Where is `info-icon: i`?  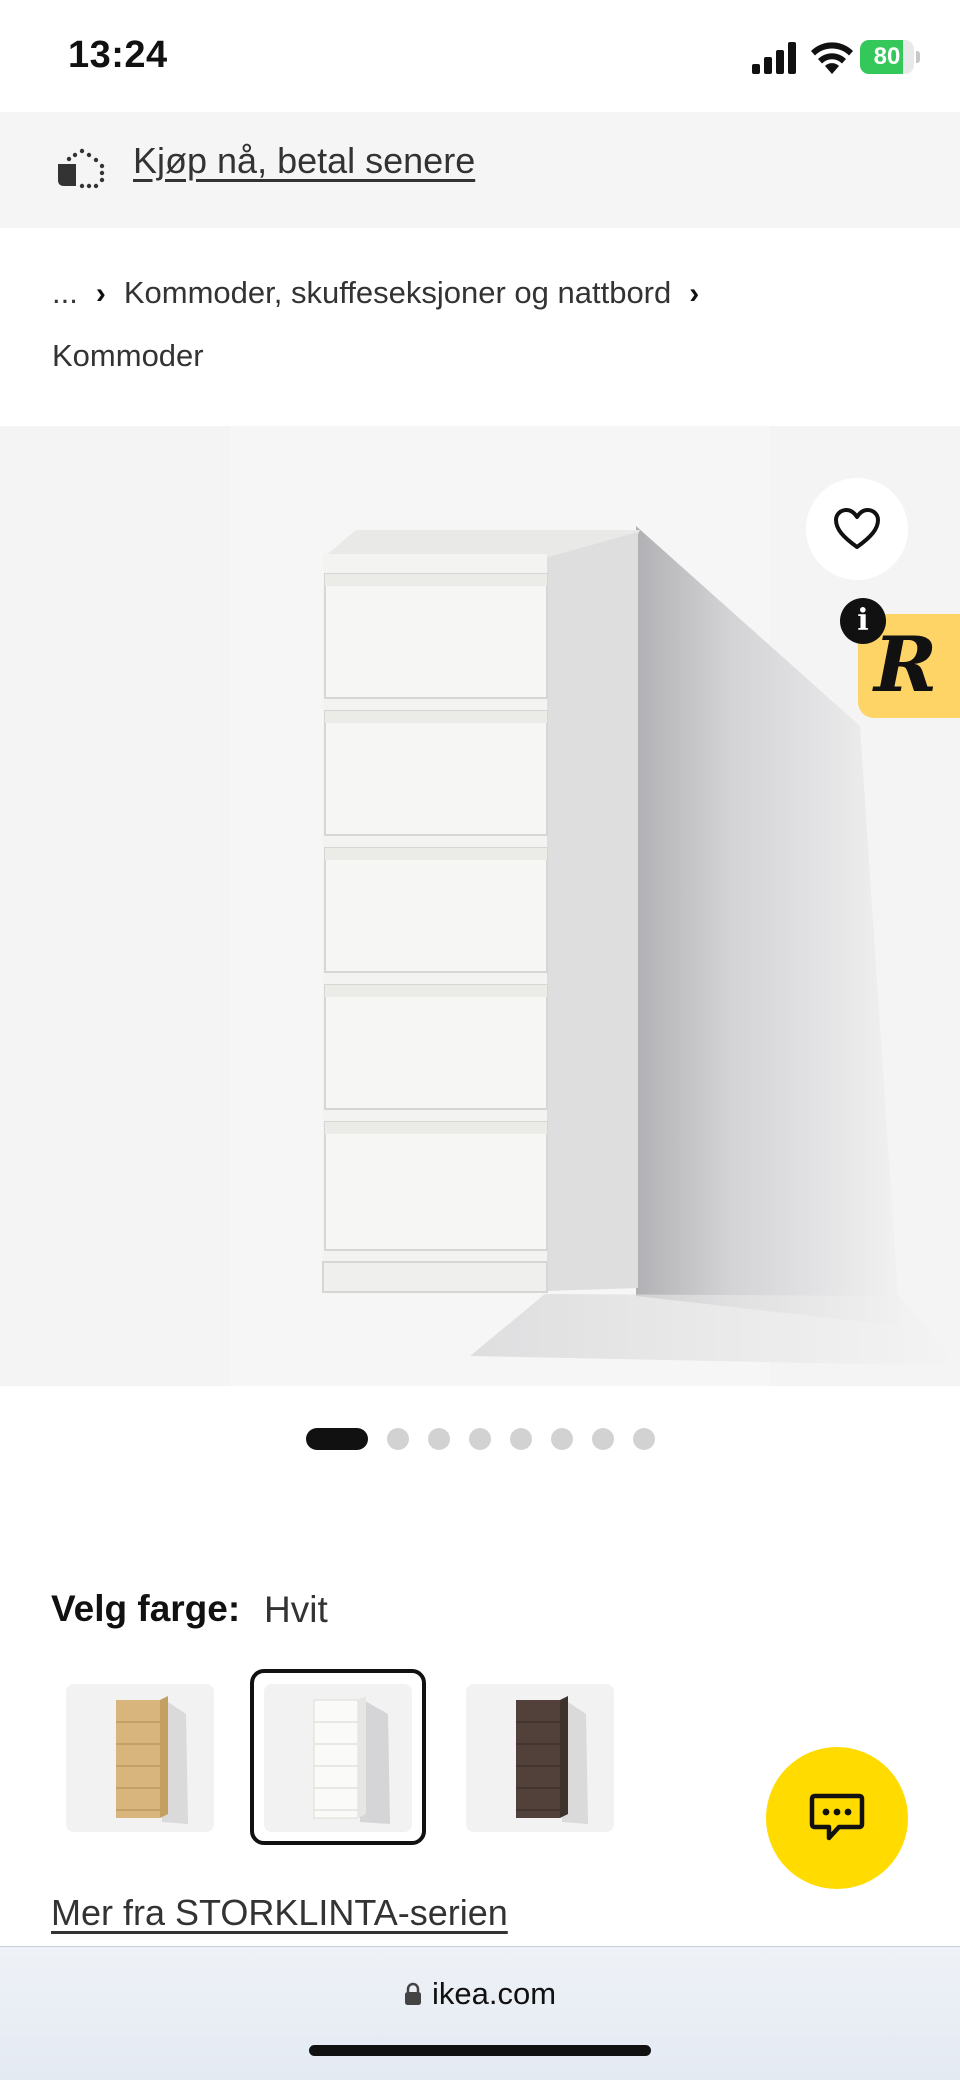
info-icon: i is located at coordinates (863, 621).